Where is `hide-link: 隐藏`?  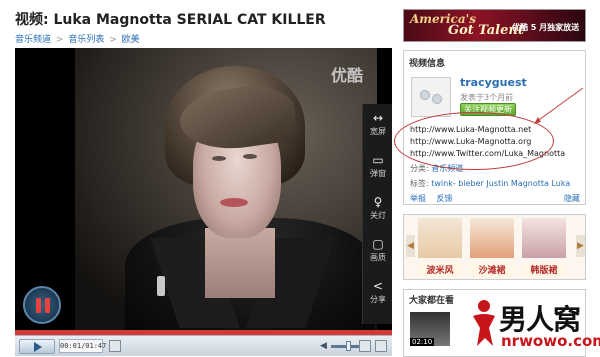 hide-link: 隐藏 is located at coordinates (572, 198).